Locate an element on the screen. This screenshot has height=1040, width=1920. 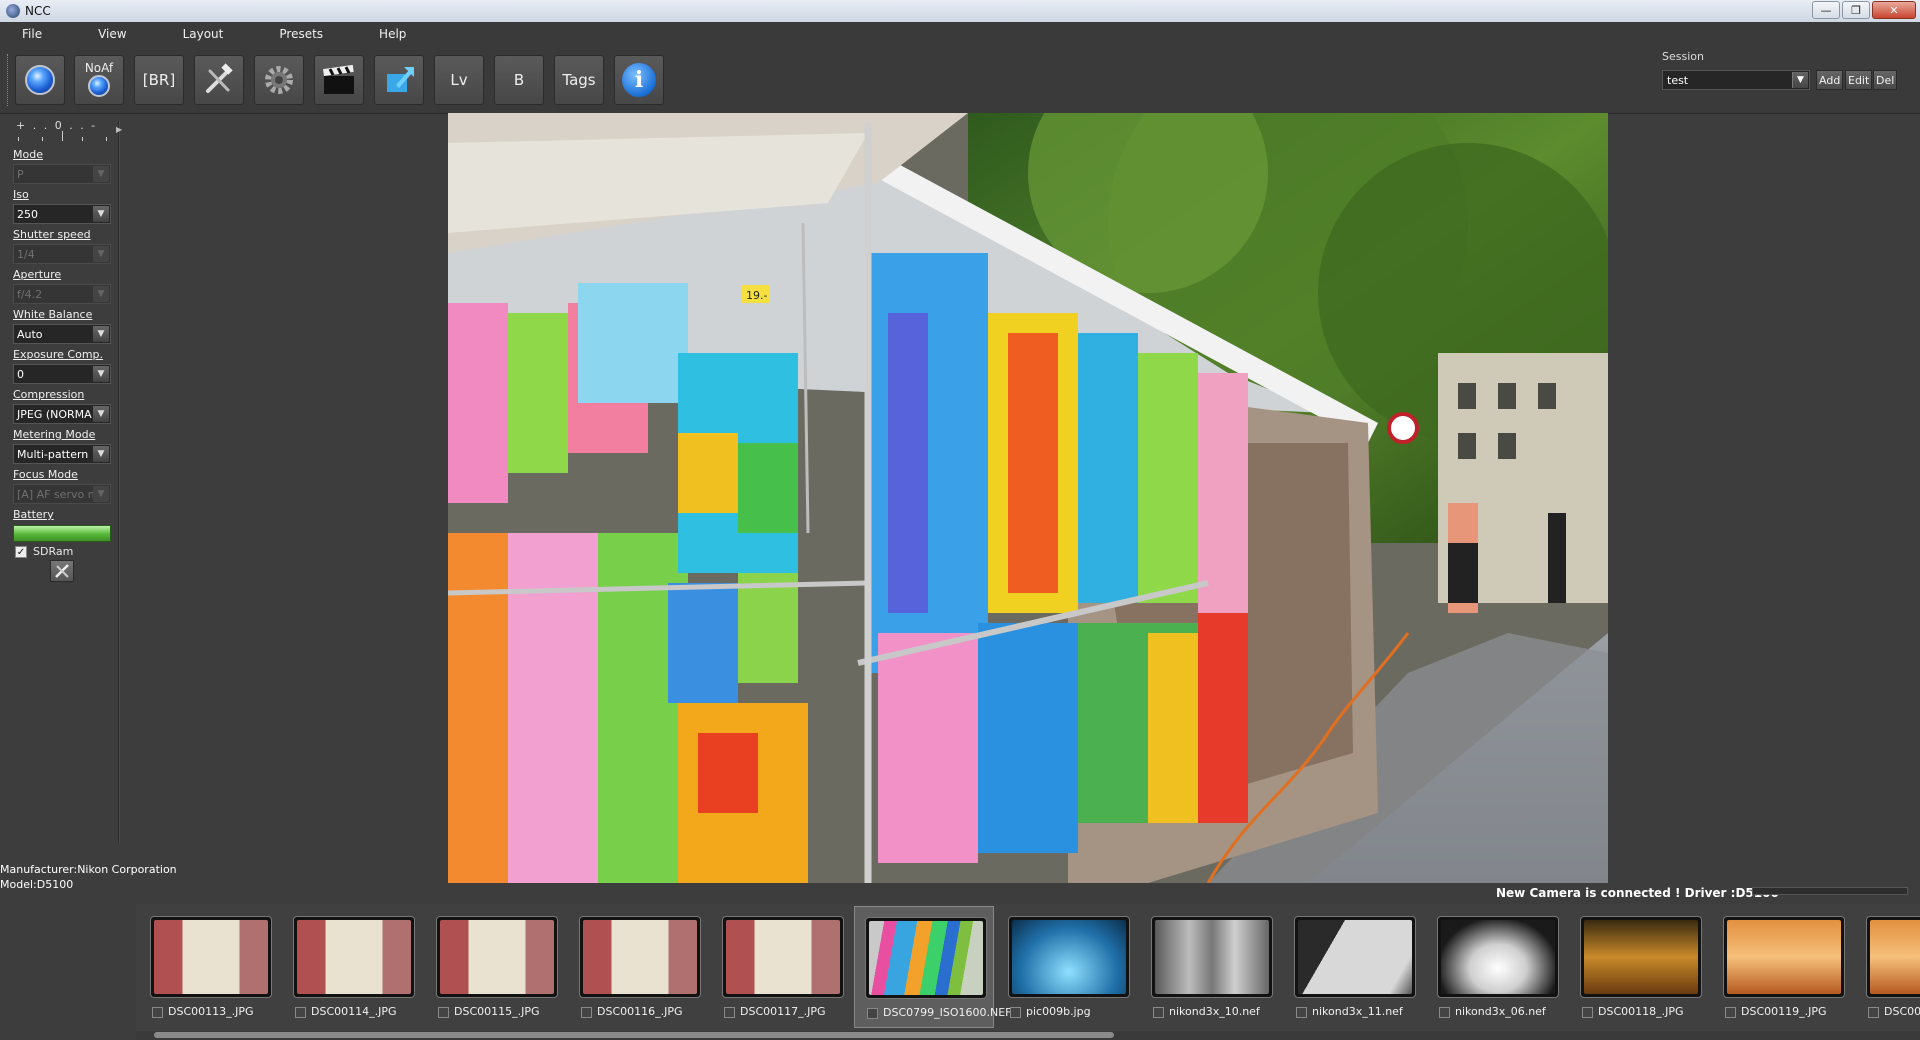
thumbnail-scrollbar-thumb is located at coordinates (634, 1035).